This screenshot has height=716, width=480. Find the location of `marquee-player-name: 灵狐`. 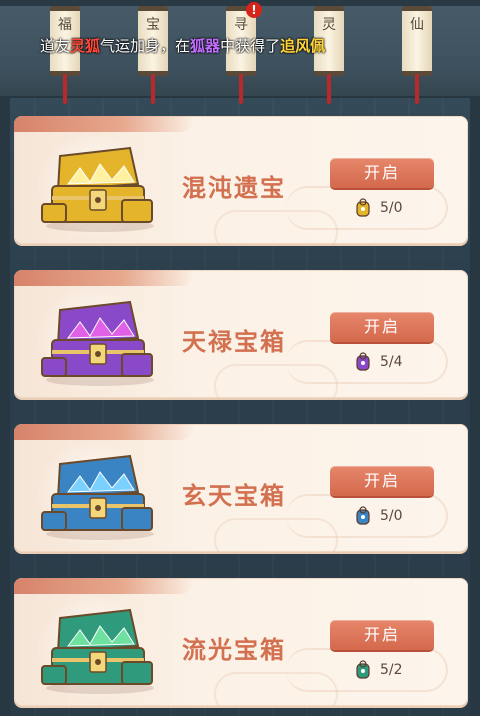

marquee-player-name: 灵狐 is located at coordinates (85, 46).